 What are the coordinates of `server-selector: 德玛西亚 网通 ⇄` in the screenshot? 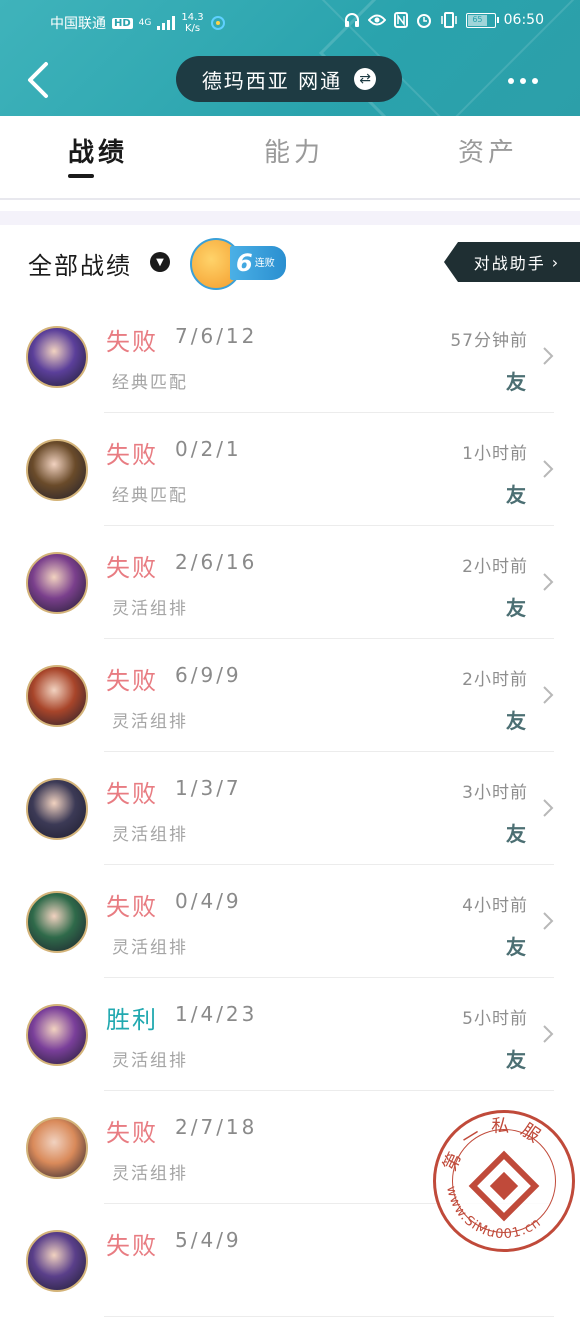 It's located at (289, 79).